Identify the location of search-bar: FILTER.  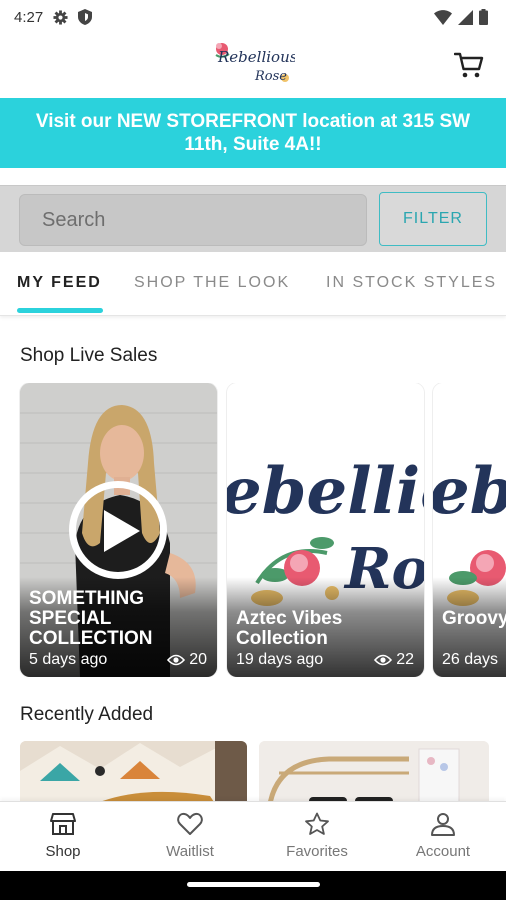
(253, 218).